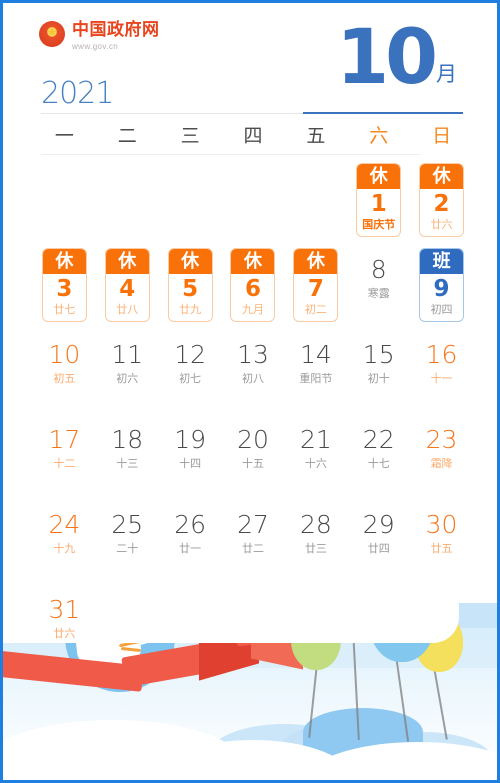 The image size is (500, 783). Describe the element at coordinates (253, 444) in the screenshot. I see `day-cell-20: 20 十五` at that location.